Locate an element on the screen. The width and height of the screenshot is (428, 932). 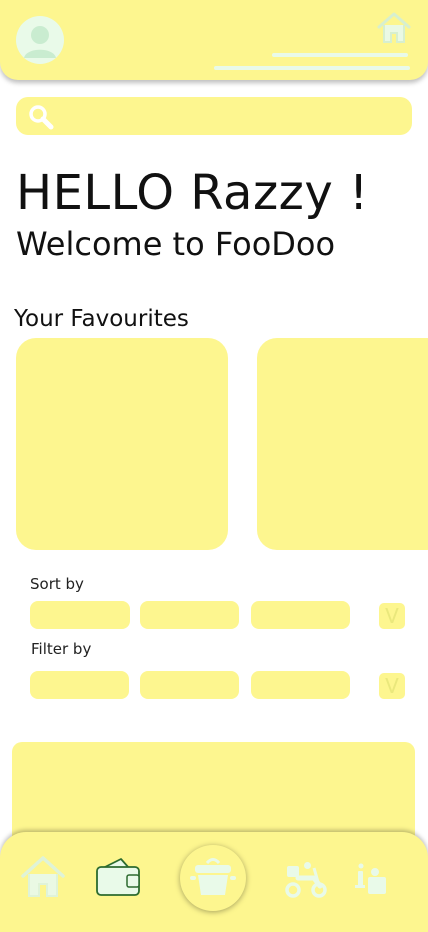
nav-delivery is located at coordinates (306, 879).